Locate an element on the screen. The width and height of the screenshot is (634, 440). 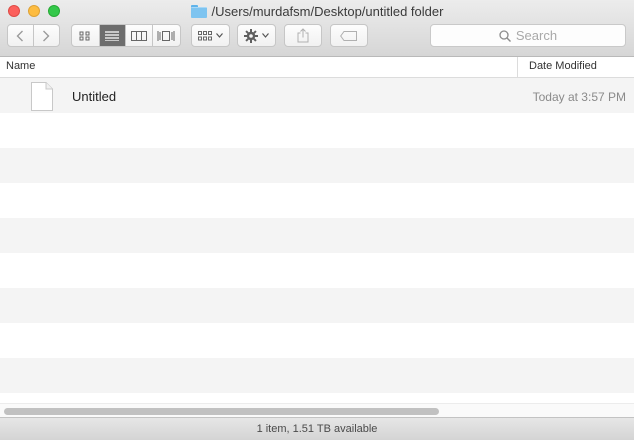
window-title-container: /Users/murdafsm/Desktop/untitled folder is located at coordinates (317, 11).